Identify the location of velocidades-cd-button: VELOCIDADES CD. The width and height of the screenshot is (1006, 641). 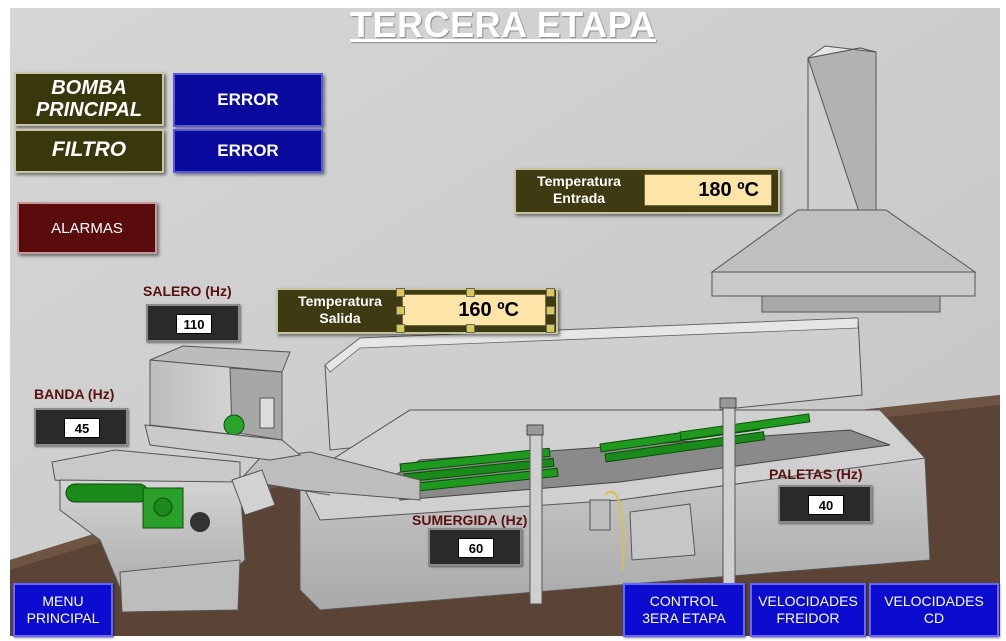
(934, 610).